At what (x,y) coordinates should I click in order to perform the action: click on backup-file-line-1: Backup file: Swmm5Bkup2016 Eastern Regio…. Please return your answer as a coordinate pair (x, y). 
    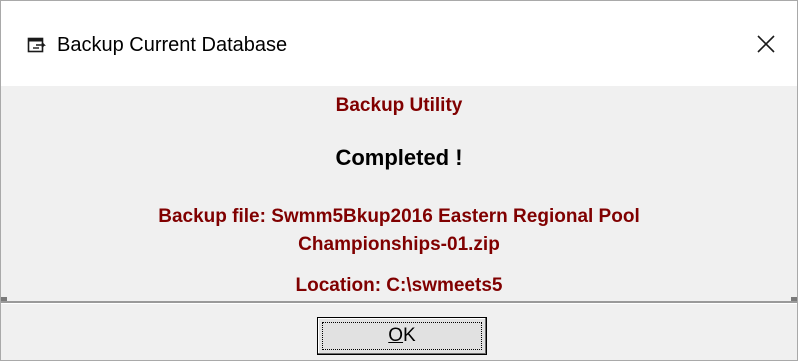
    Looking at the image, I should click on (399, 216).